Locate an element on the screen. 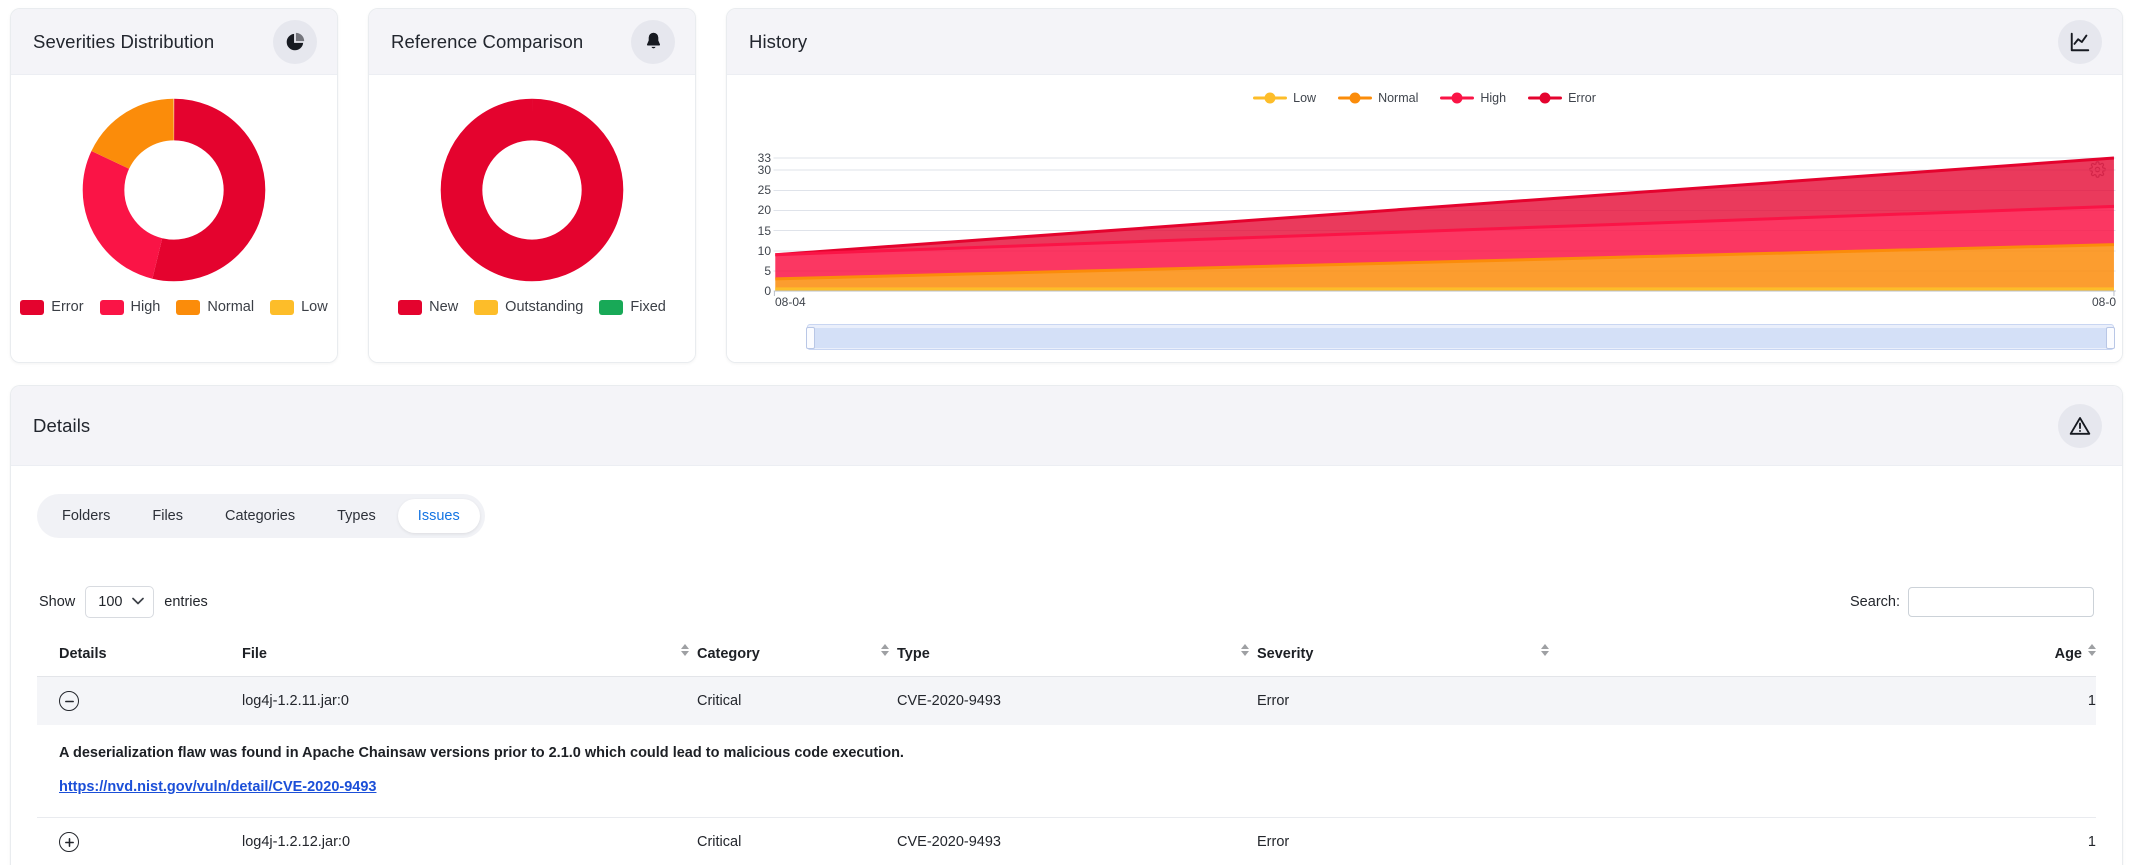 Image resolution: width=2133 pixels, height=865 pixels. chart-legend-label: Error is located at coordinates (1582, 98).